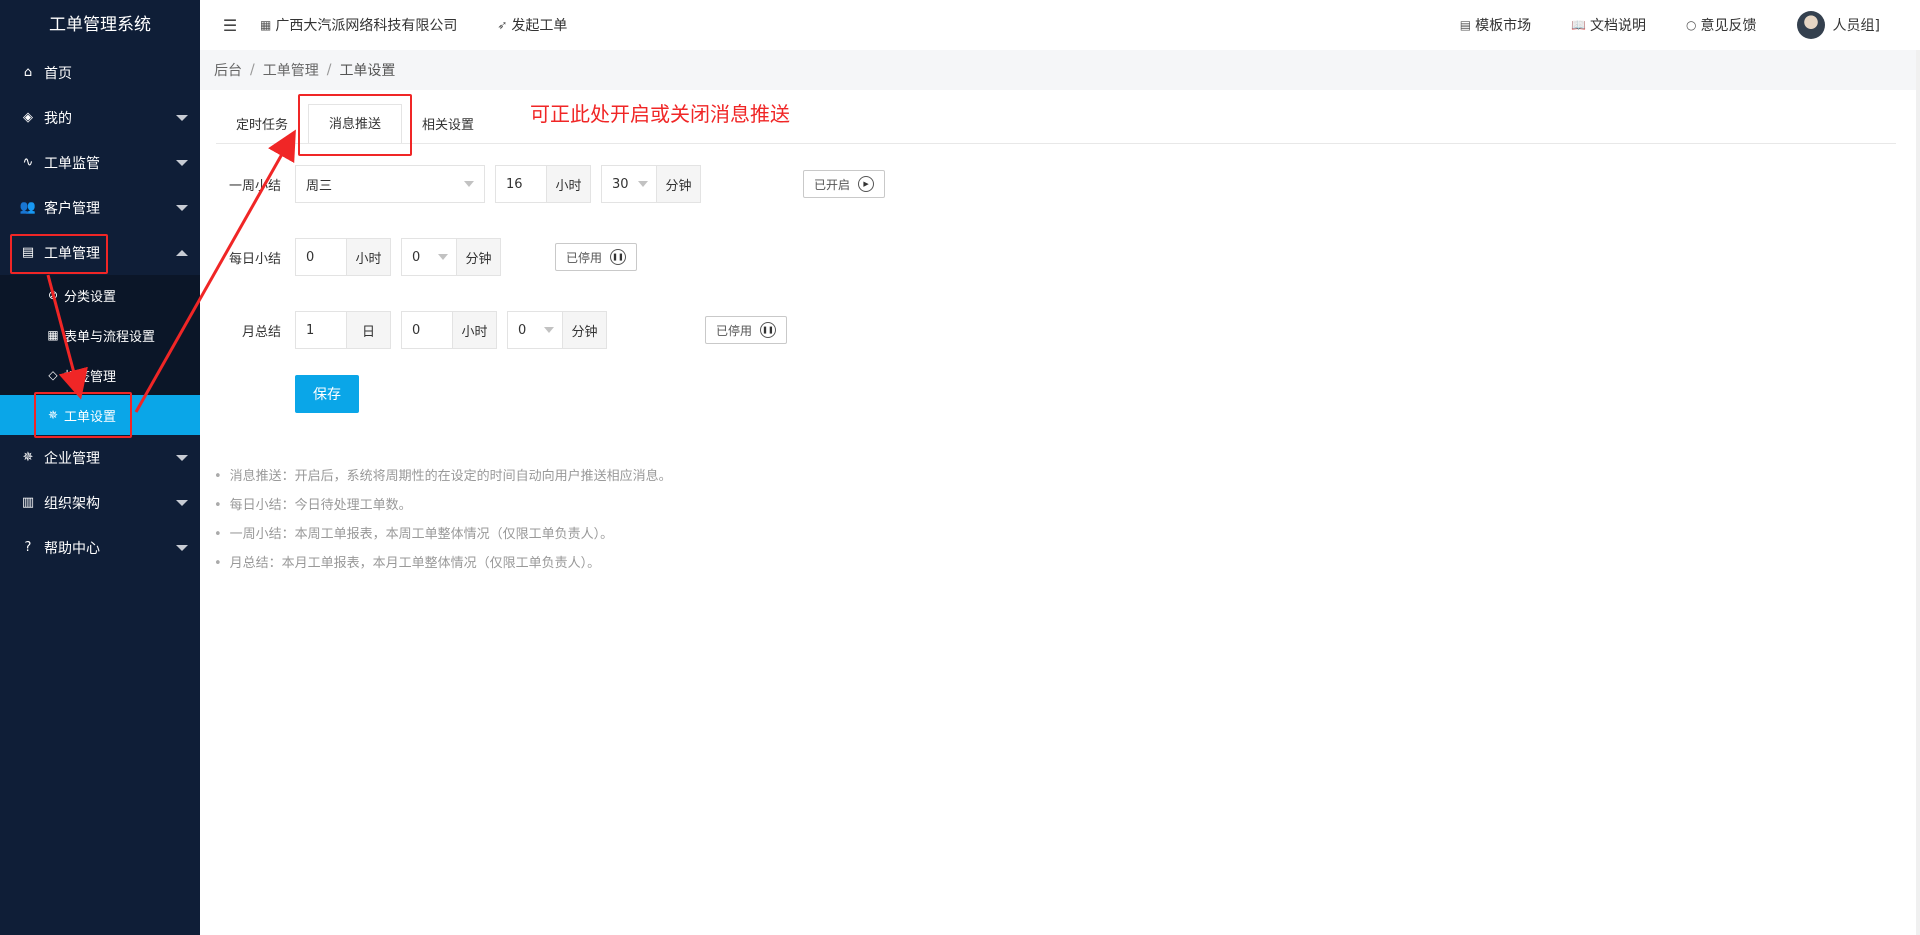 The width and height of the screenshot is (1920, 935). What do you see at coordinates (72, 548) in the screenshot?
I see `sidebar-item-label: 帮助中心` at bounding box center [72, 548].